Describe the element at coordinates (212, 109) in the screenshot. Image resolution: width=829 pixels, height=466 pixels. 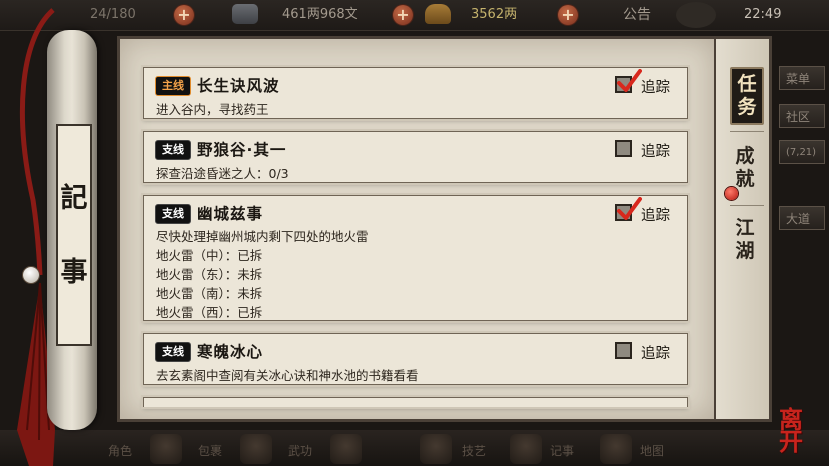
I see `quest-desc: 进入谷内，寻找药王` at that location.